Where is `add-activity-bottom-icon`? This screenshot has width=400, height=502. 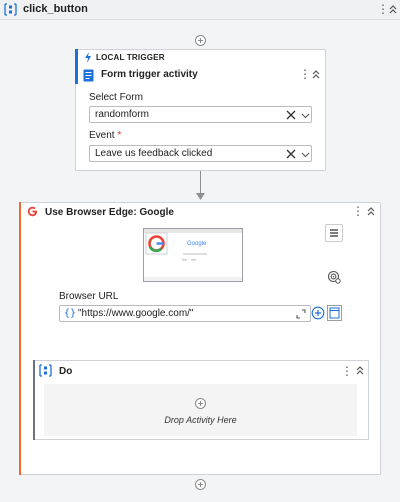 add-activity-bottom-icon is located at coordinates (200, 484).